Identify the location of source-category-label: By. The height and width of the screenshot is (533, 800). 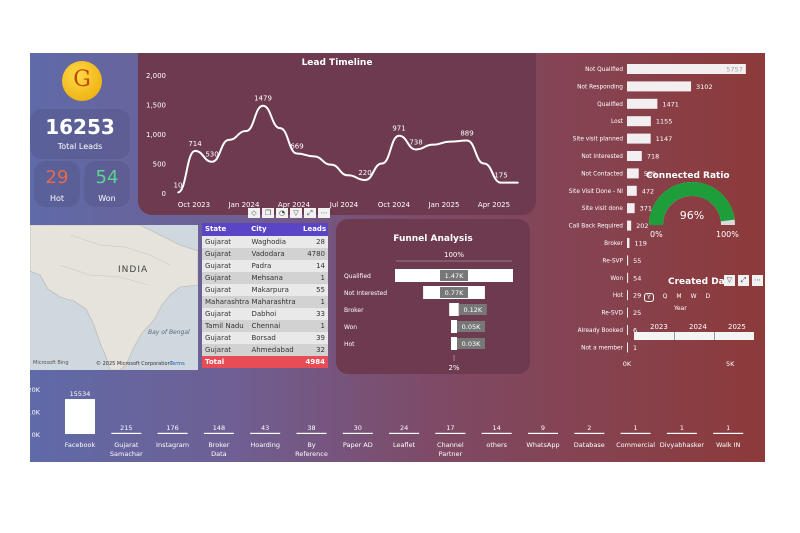
(311, 445).